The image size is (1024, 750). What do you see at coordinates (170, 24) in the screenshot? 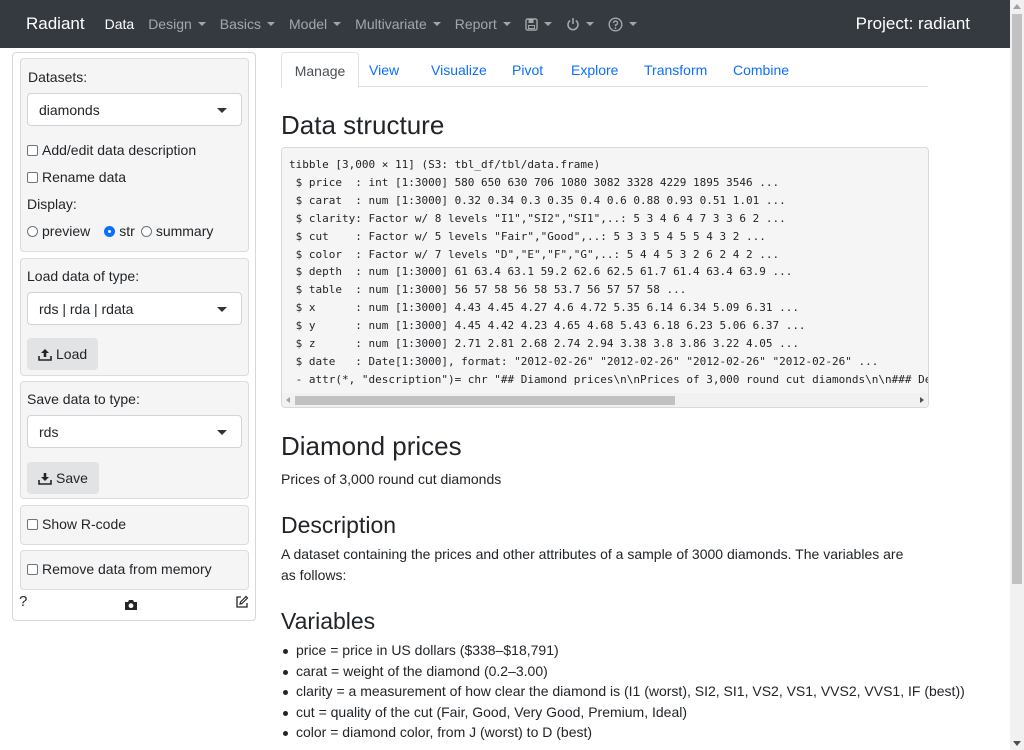
I see `nav-design-label: Design` at bounding box center [170, 24].